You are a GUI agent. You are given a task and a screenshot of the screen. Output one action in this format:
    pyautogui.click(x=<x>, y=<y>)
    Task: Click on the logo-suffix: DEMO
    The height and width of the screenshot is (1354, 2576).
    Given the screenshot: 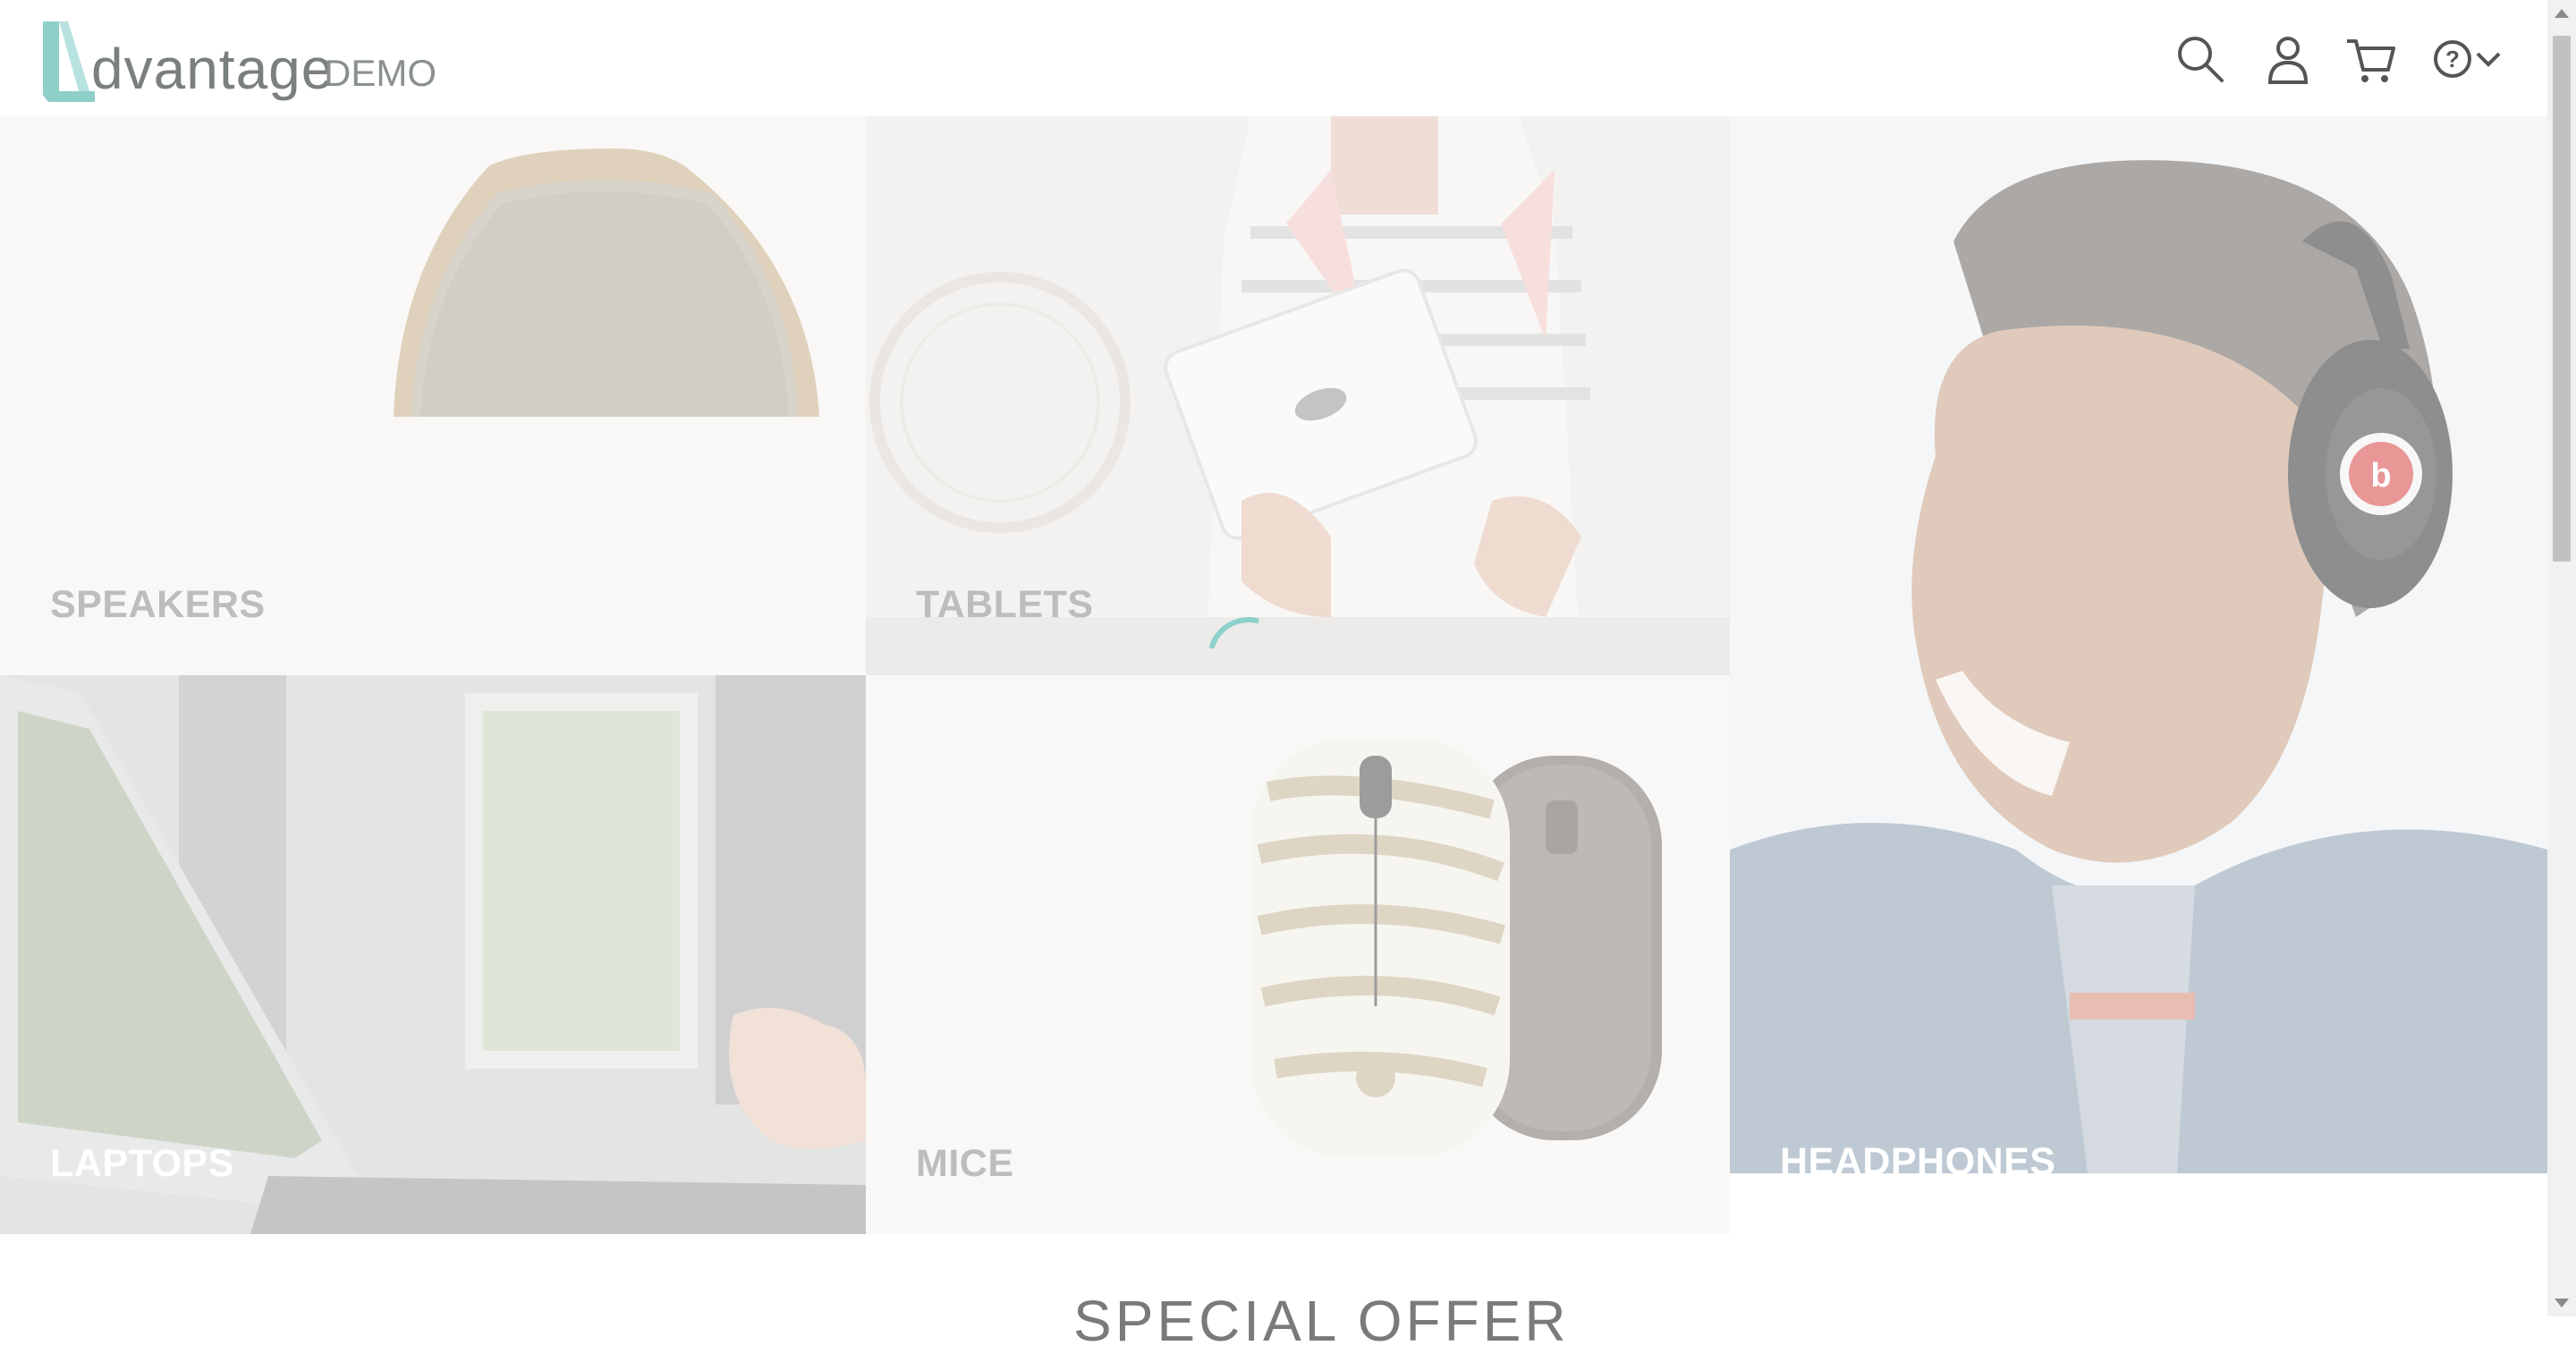 What is the action you would take?
    pyautogui.click(x=380, y=73)
    